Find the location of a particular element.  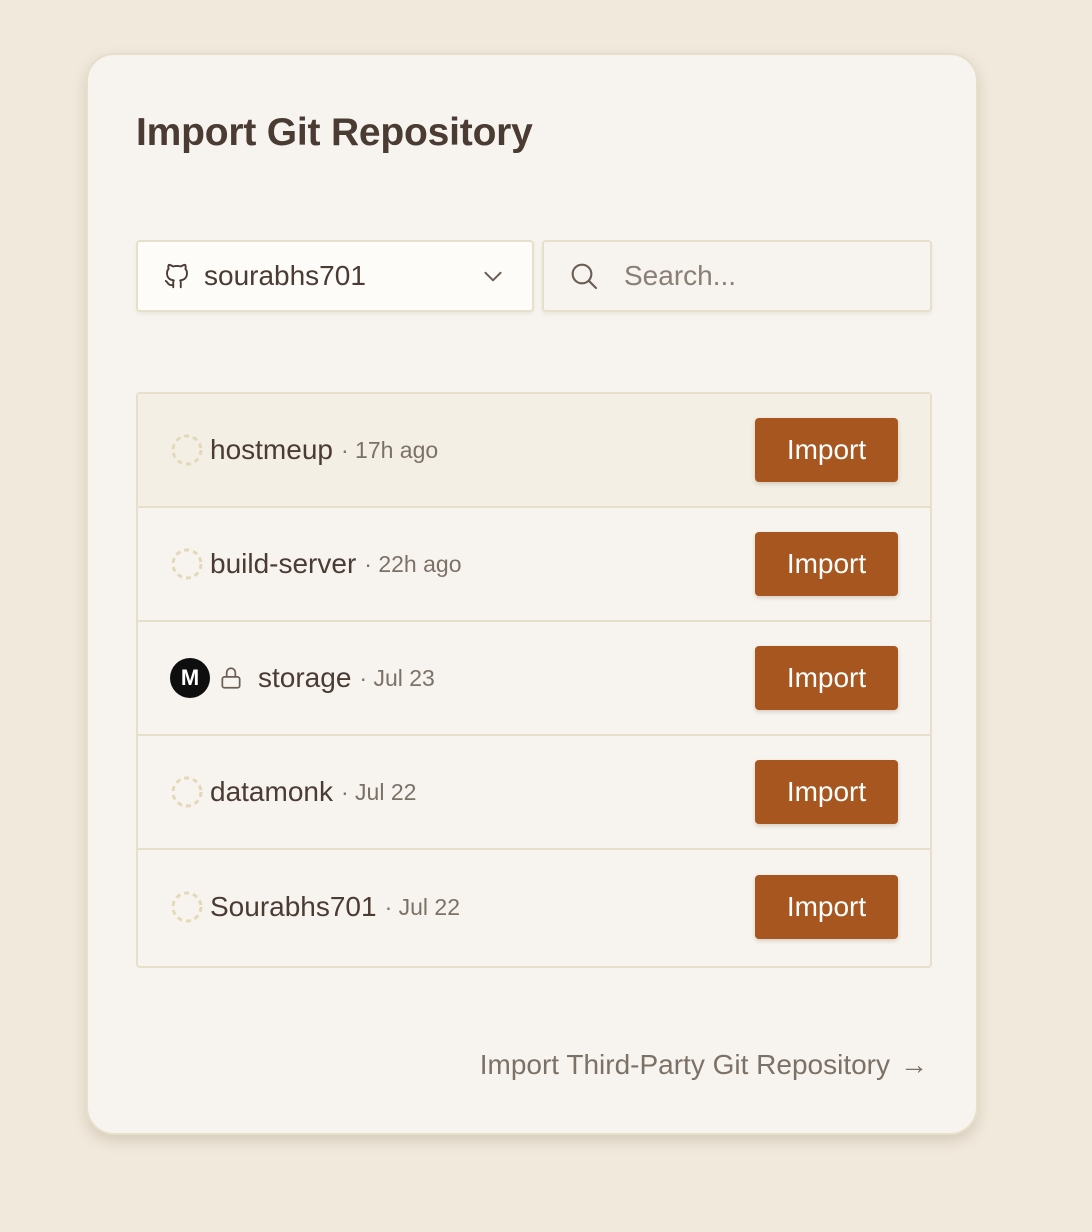

list-item: build-server 22h ago Import is located at coordinates (534, 565).